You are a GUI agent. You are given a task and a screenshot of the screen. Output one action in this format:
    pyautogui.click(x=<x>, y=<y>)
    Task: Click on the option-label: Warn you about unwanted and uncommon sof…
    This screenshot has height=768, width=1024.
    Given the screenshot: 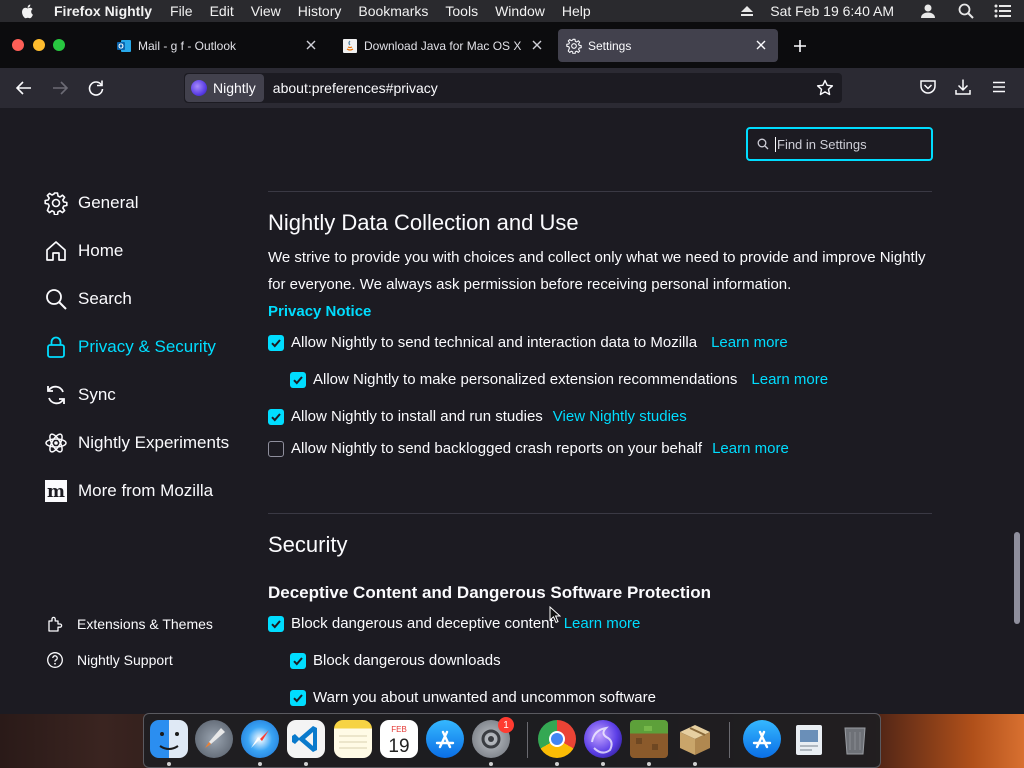 What is the action you would take?
    pyautogui.click(x=484, y=697)
    